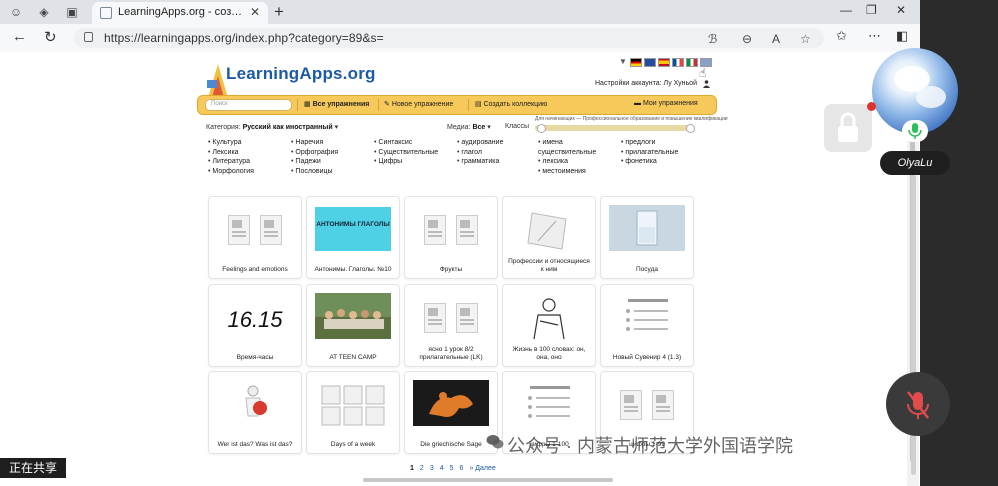 This screenshot has height=486, width=998. What do you see at coordinates (336, 104) in the screenshot?
I see `all-exercises-link: ▦ Все упражнения` at bounding box center [336, 104].